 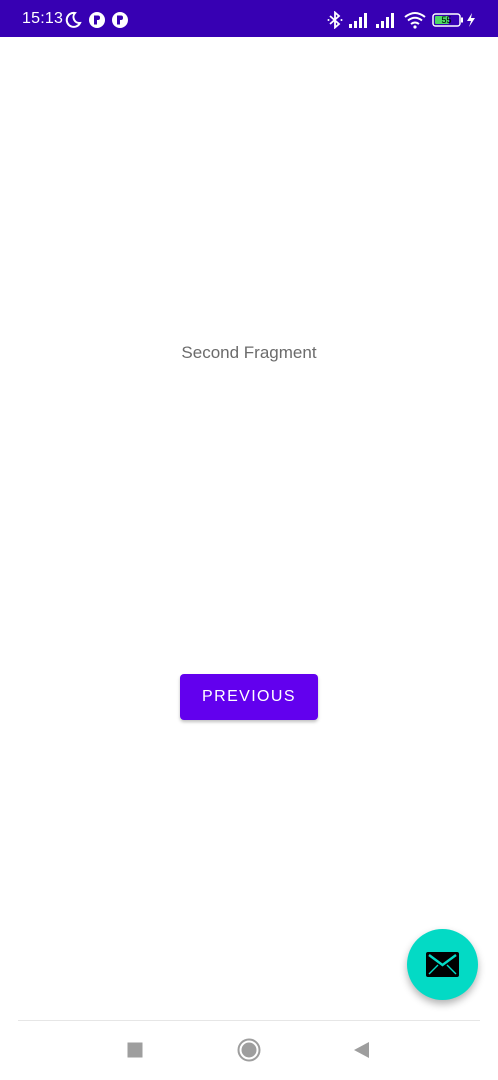 I want to click on wifi-icon, so click(x=415, y=20).